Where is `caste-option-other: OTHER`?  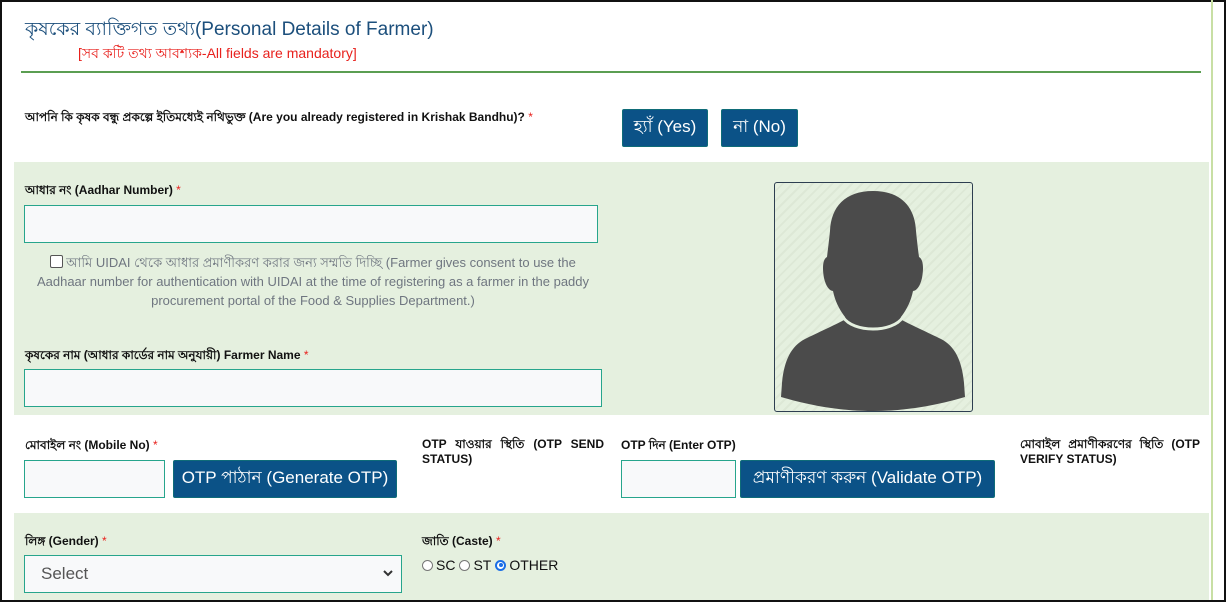 caste-option-other: OTHER is located at coordinates (526, 565).